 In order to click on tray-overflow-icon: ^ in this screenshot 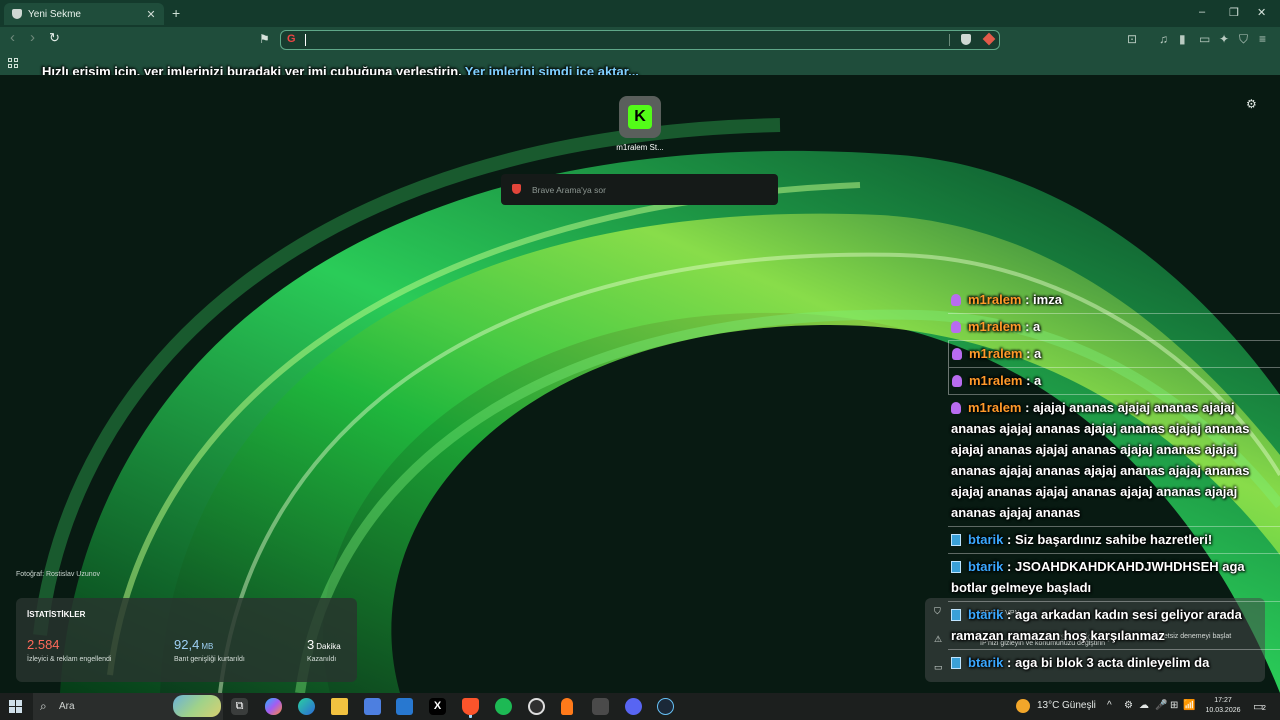, I will do `click(1109, 705)`.